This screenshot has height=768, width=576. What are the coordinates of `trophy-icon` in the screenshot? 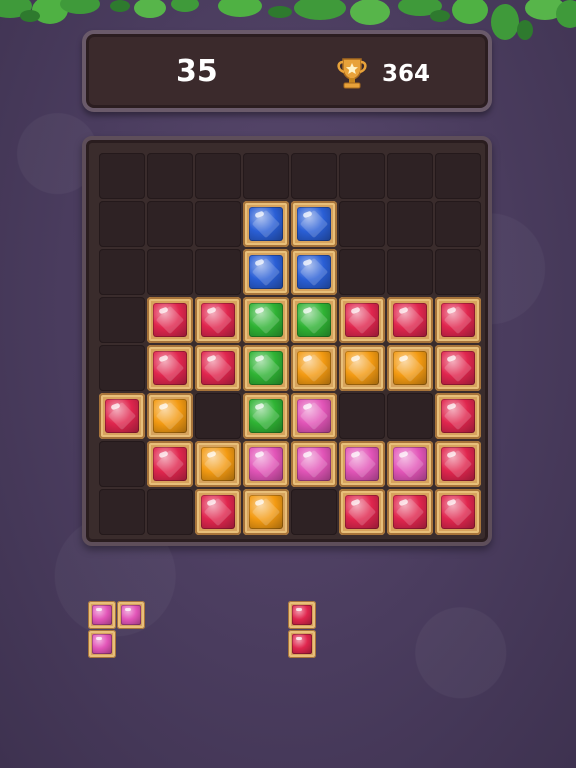 It's located at (352, 73).